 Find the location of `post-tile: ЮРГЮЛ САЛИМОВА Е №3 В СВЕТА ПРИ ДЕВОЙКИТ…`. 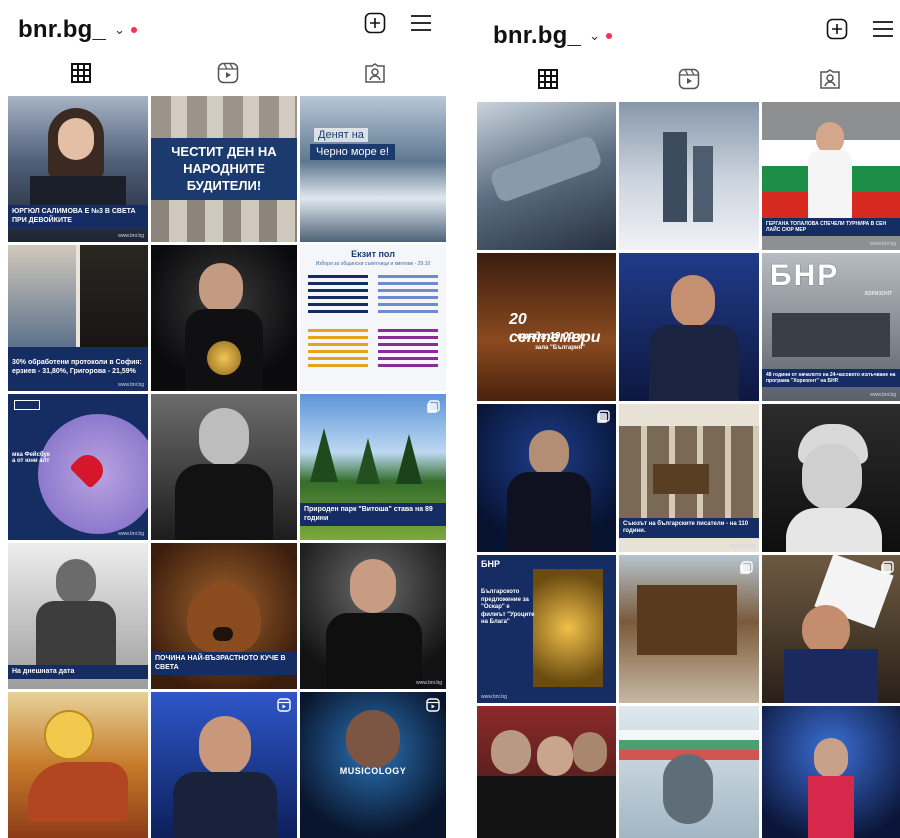

post-tile: ЮРГЮЛ САЛИМОВА Е №3 В СВЕТА ПРИ ДЕВОЙКИТ… is located at coordinates (78, 169).